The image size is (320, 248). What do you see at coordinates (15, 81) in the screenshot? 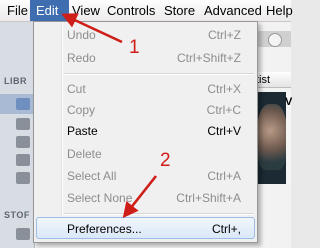
I see `library-heading: LIBR` at bounding box center [15, 81].